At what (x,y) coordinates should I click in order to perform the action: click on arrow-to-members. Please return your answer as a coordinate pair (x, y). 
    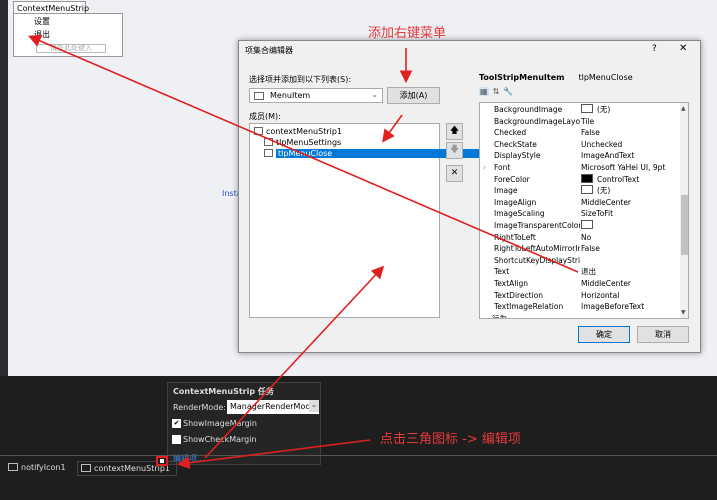
    Looking at the image, I should click on (392, 128).